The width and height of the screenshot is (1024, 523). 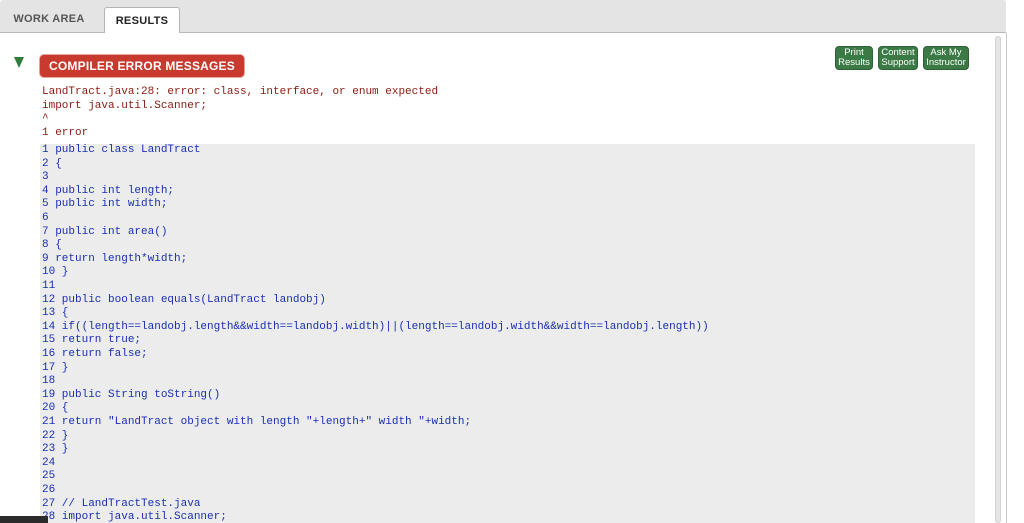 What do you see at coordinates (142, 66) in the screenshot?
I see `compiler-error-header: COMPILER ERROR MESSAGES` at bounding box center [142, 66].